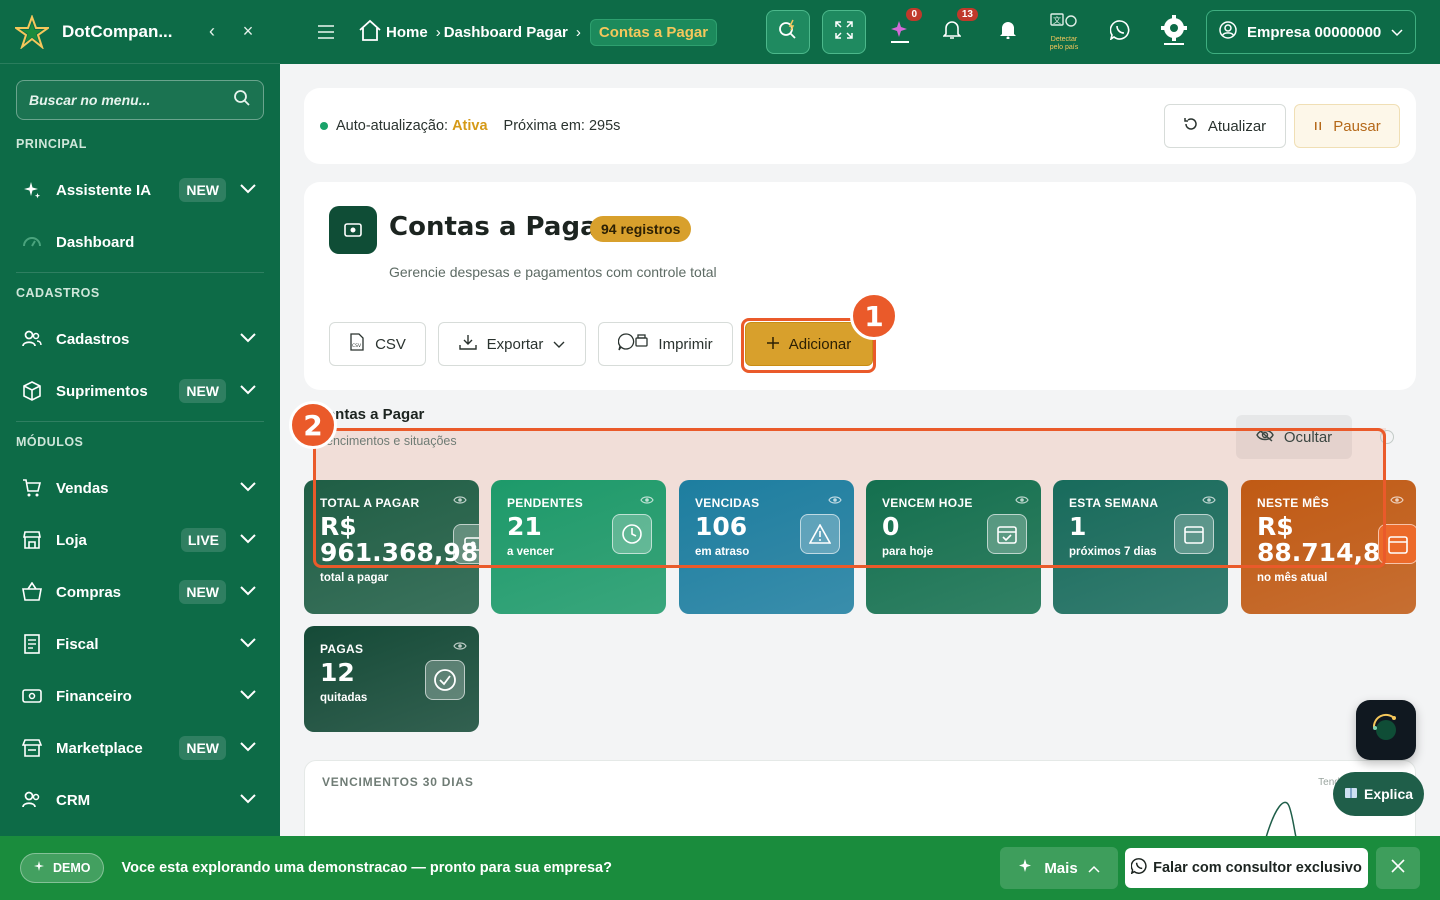 The width and height of the screenshot is (1440, 900). Describe the element at coordinates (604, 126) in the screenshot. I see `next-refresh-value: 295s` at that location.